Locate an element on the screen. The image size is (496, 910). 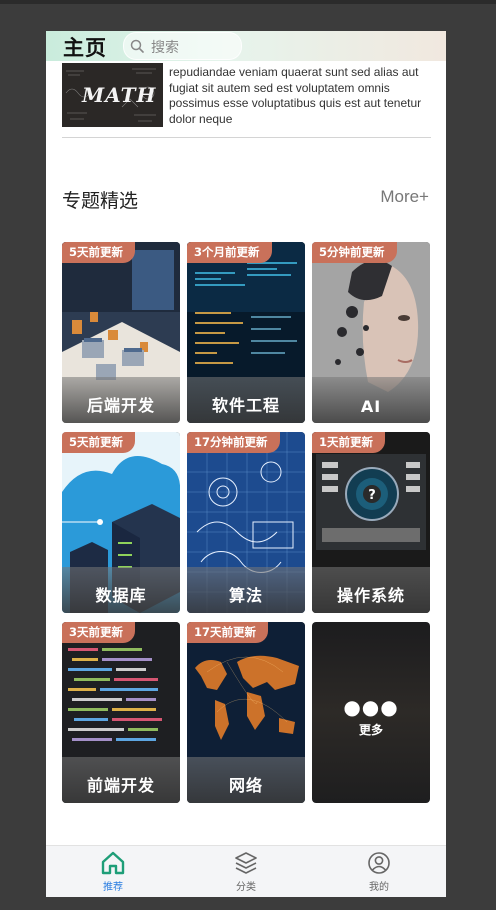
tab-label: 推荐 is located at coordinates (113, 887).